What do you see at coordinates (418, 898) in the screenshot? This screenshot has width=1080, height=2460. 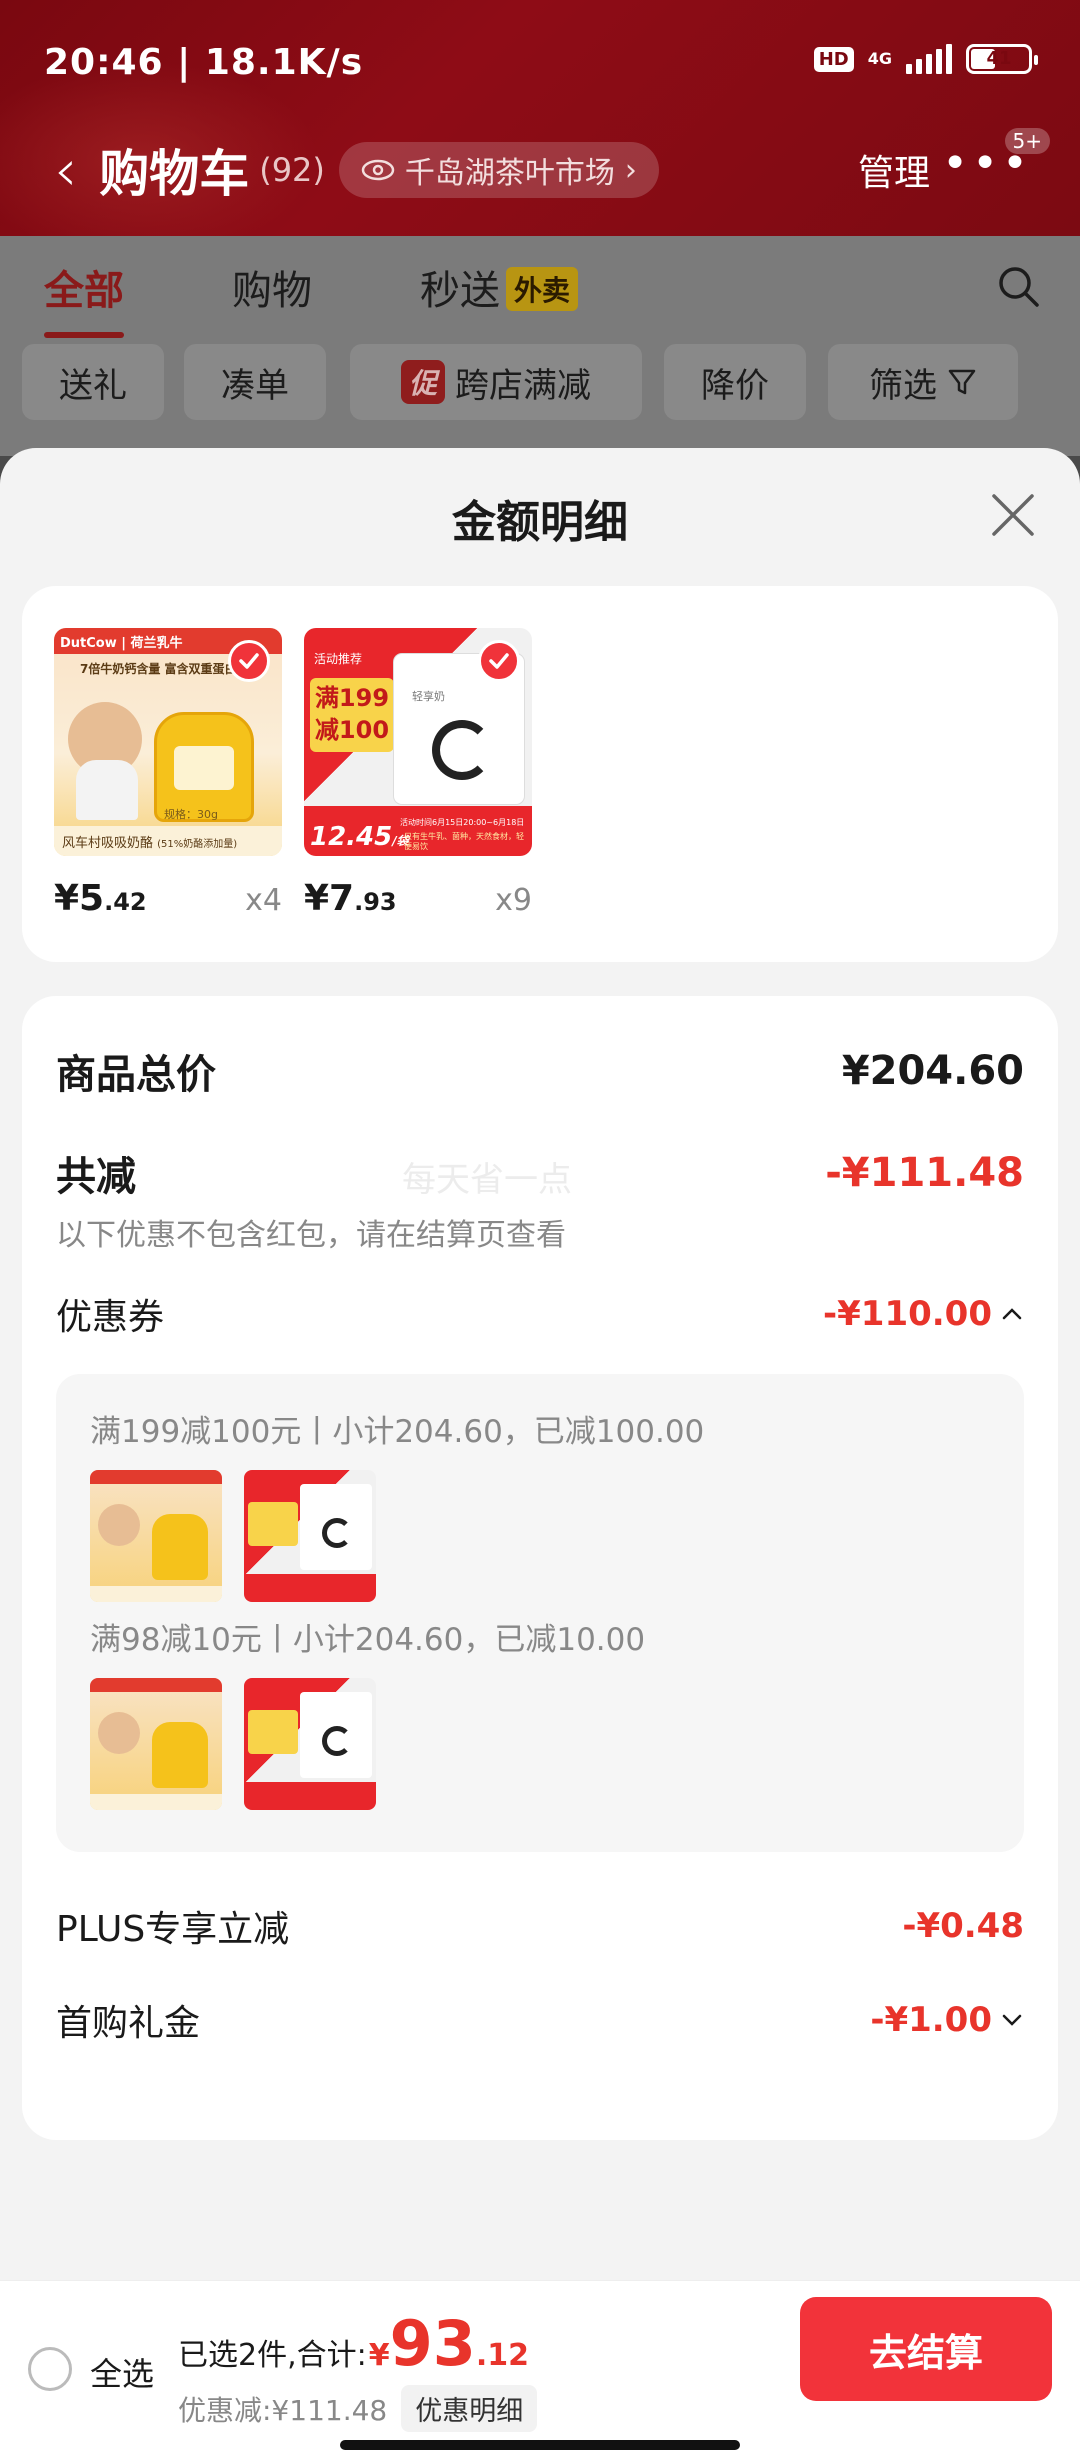 I see `product-price-row: ¥7.93 x9` at bounding box center [418, 898].